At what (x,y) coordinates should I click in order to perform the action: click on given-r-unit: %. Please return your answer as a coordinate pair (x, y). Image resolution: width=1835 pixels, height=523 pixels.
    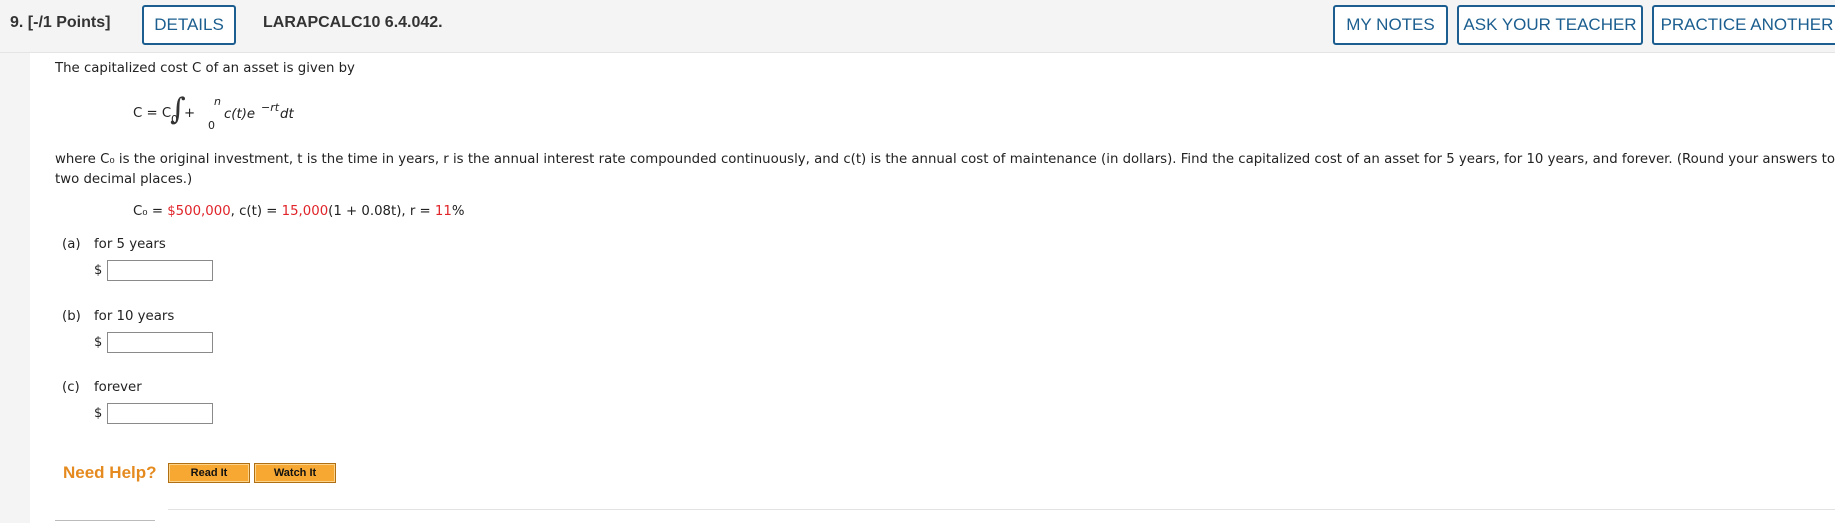
    Looking at the image, I should click on (458, 211).